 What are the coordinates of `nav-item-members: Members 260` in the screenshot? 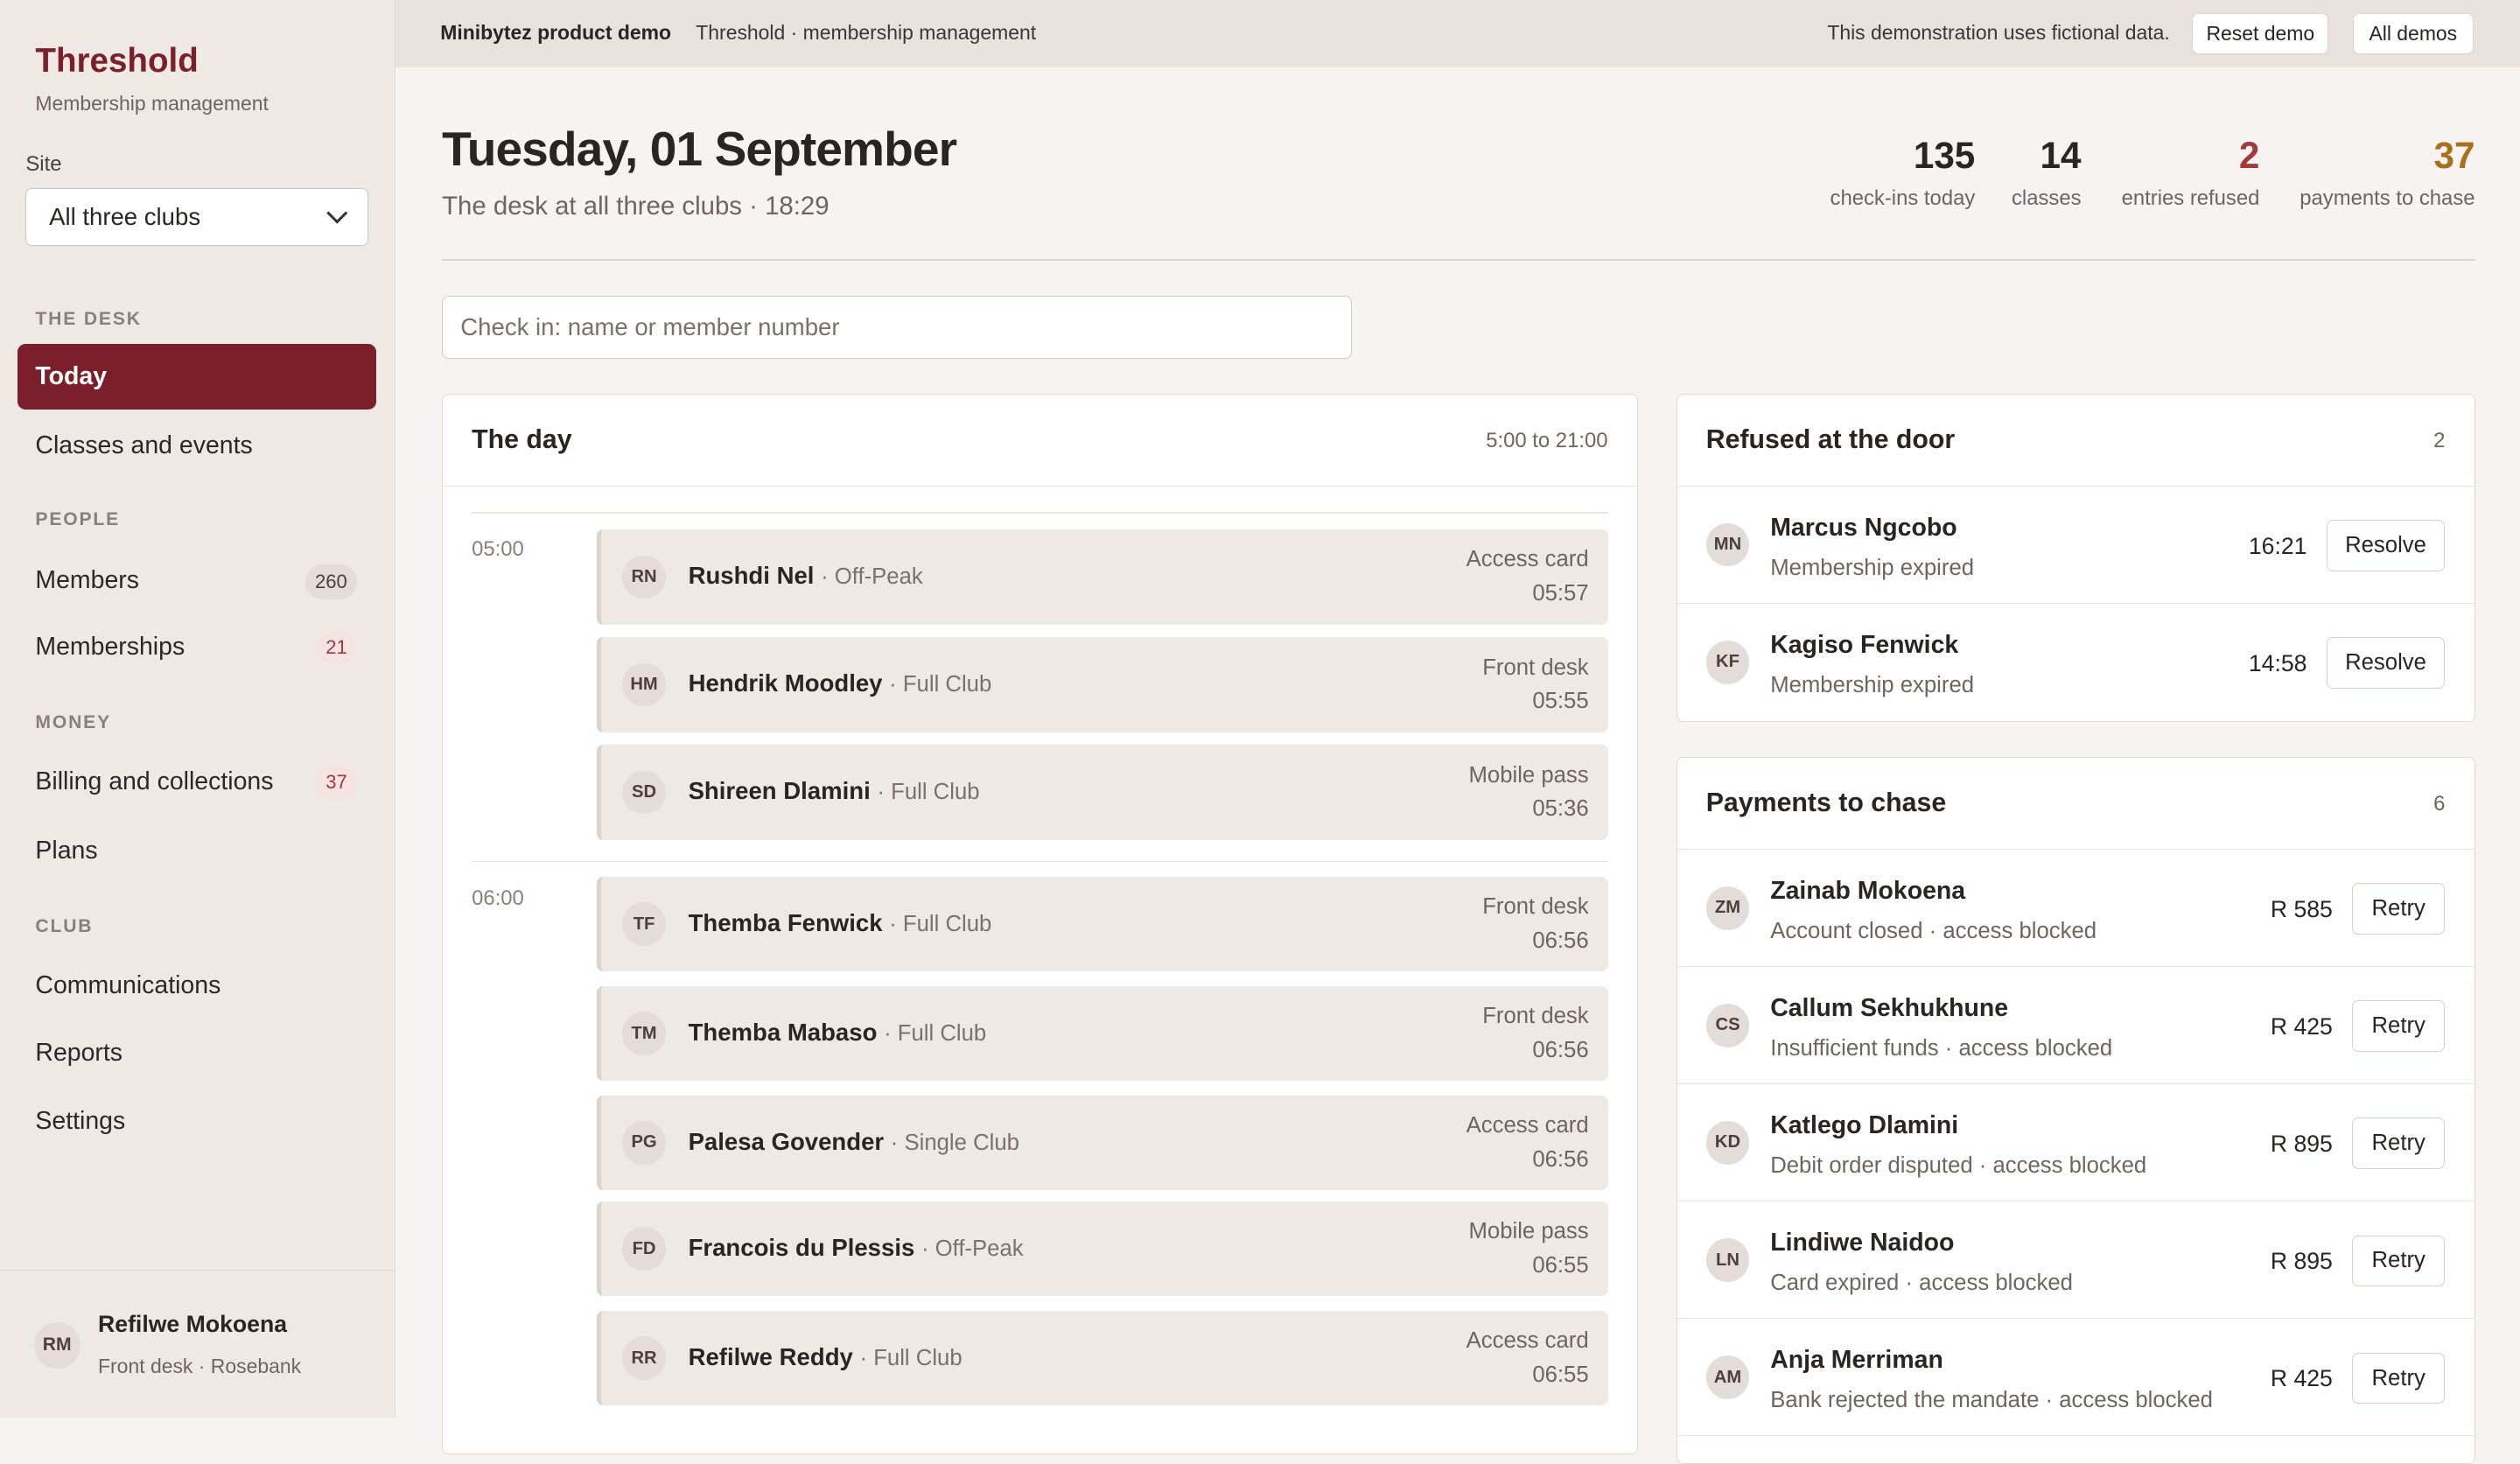 It's located at (197, 581).